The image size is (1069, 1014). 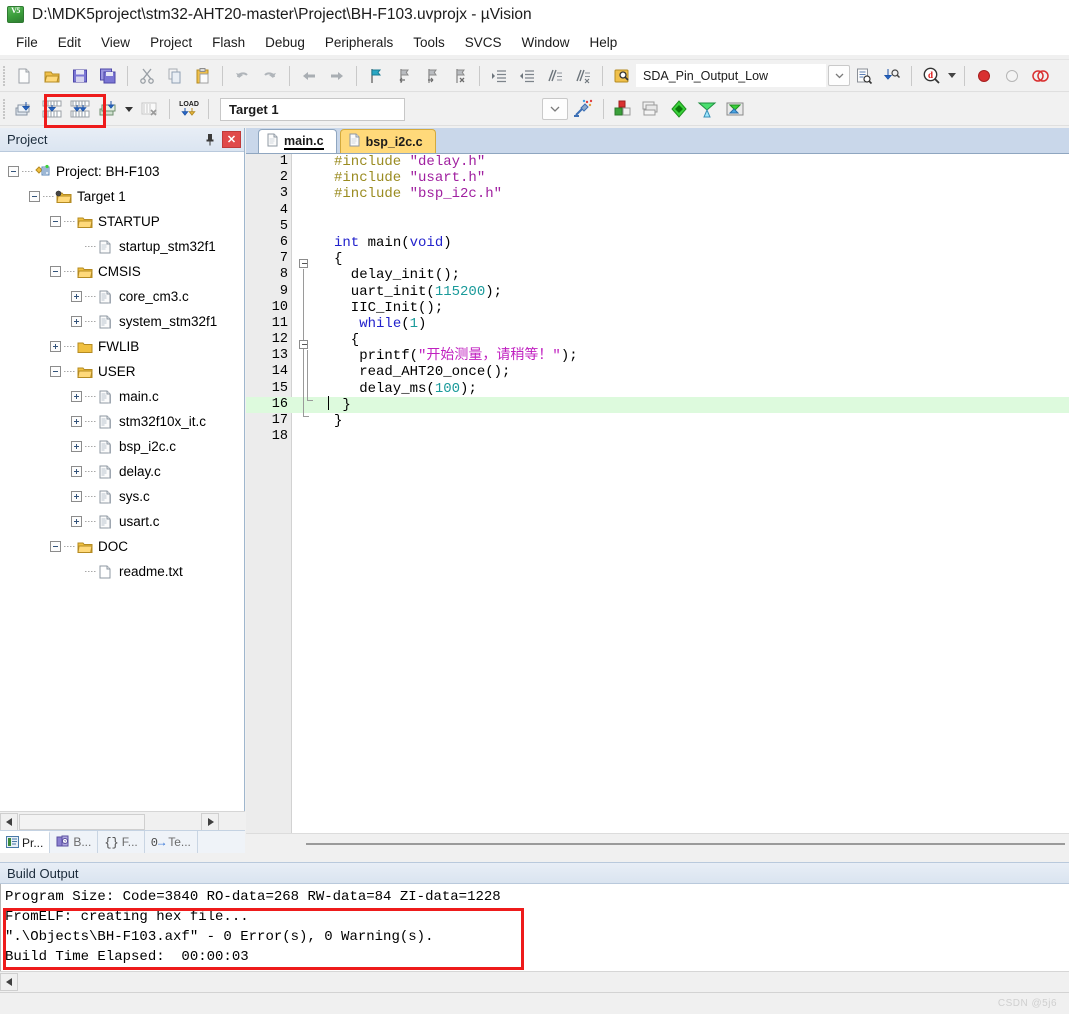 I want to click on manage-runtime-icon, so click(x=623, y=109).